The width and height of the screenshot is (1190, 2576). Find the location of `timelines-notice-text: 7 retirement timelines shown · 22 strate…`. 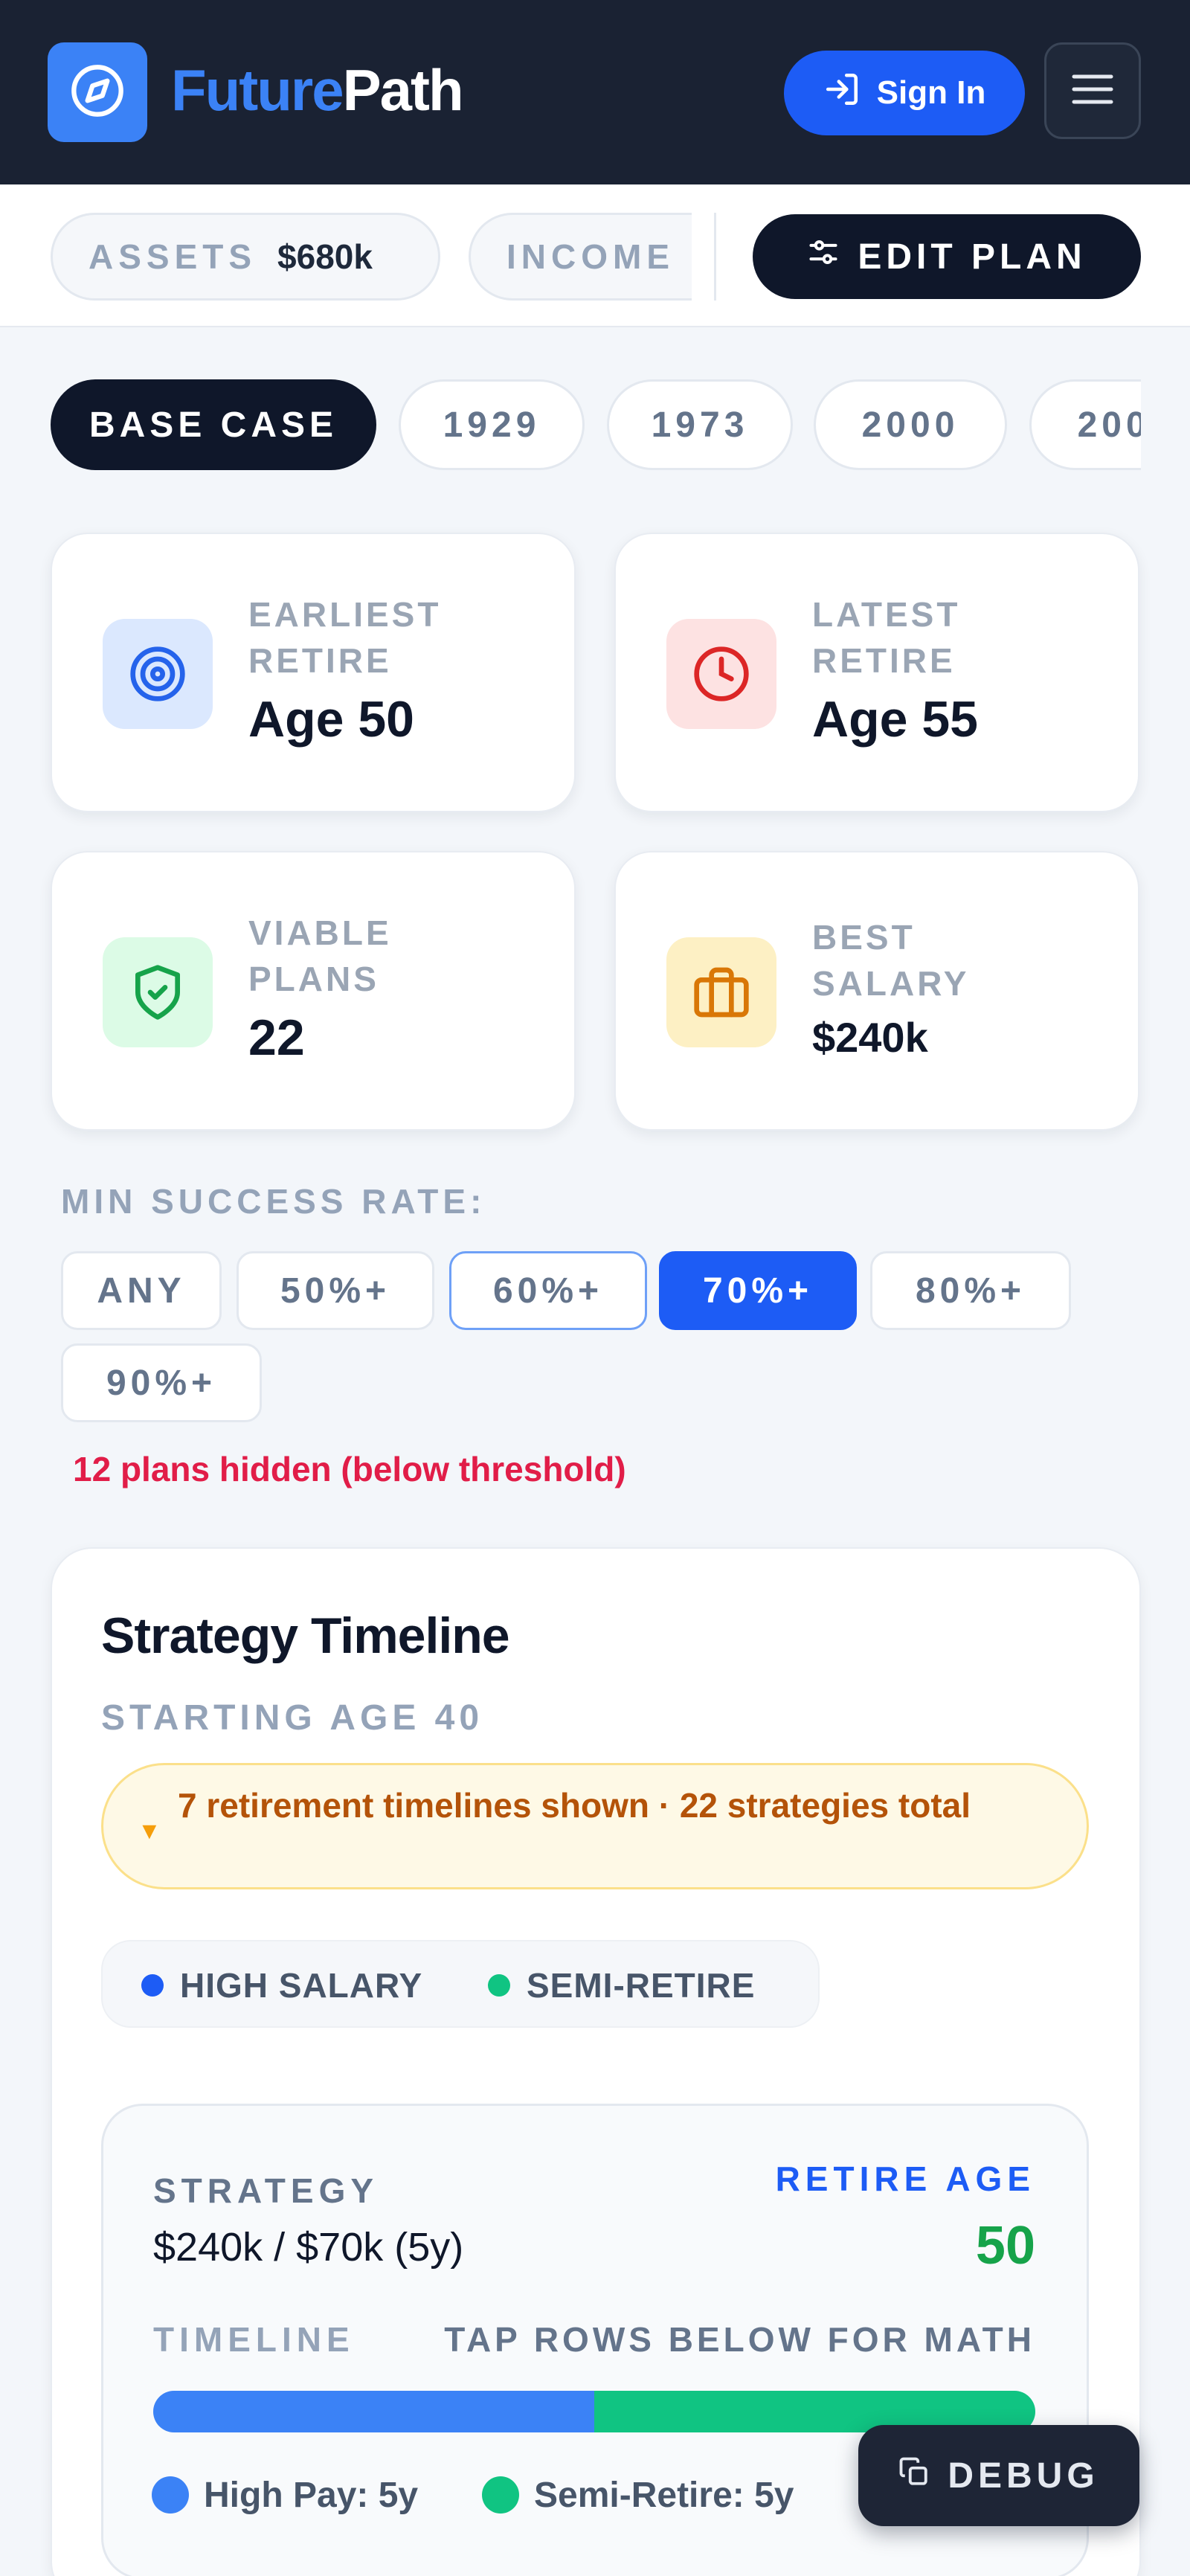

timelines-notice-text: 7 retirement timelines shown · 22 strate… is located at coordinates (574, 1805).